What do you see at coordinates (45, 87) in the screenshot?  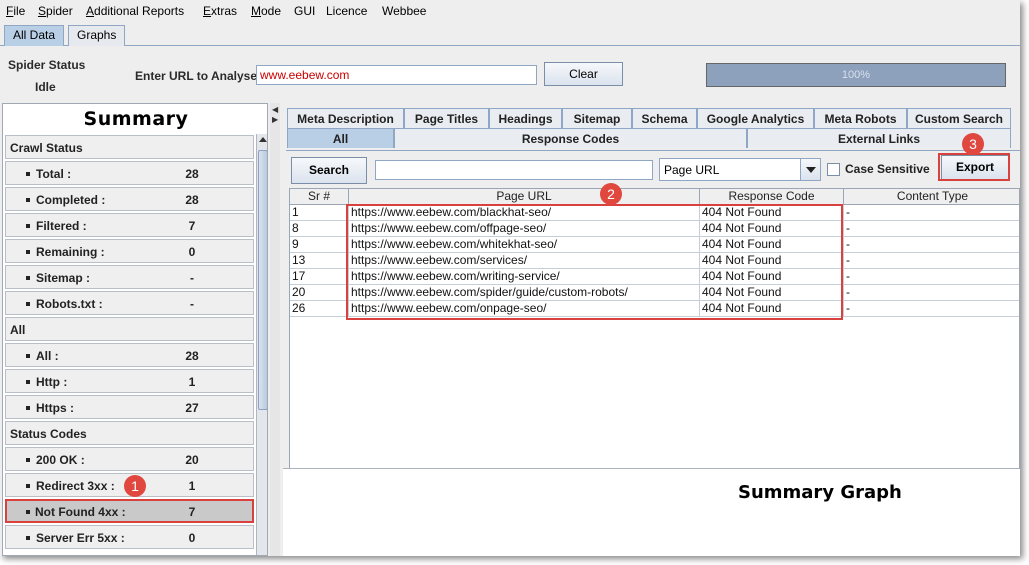 I see `spider-status-value: Idle` at bounding box center [45, 87].